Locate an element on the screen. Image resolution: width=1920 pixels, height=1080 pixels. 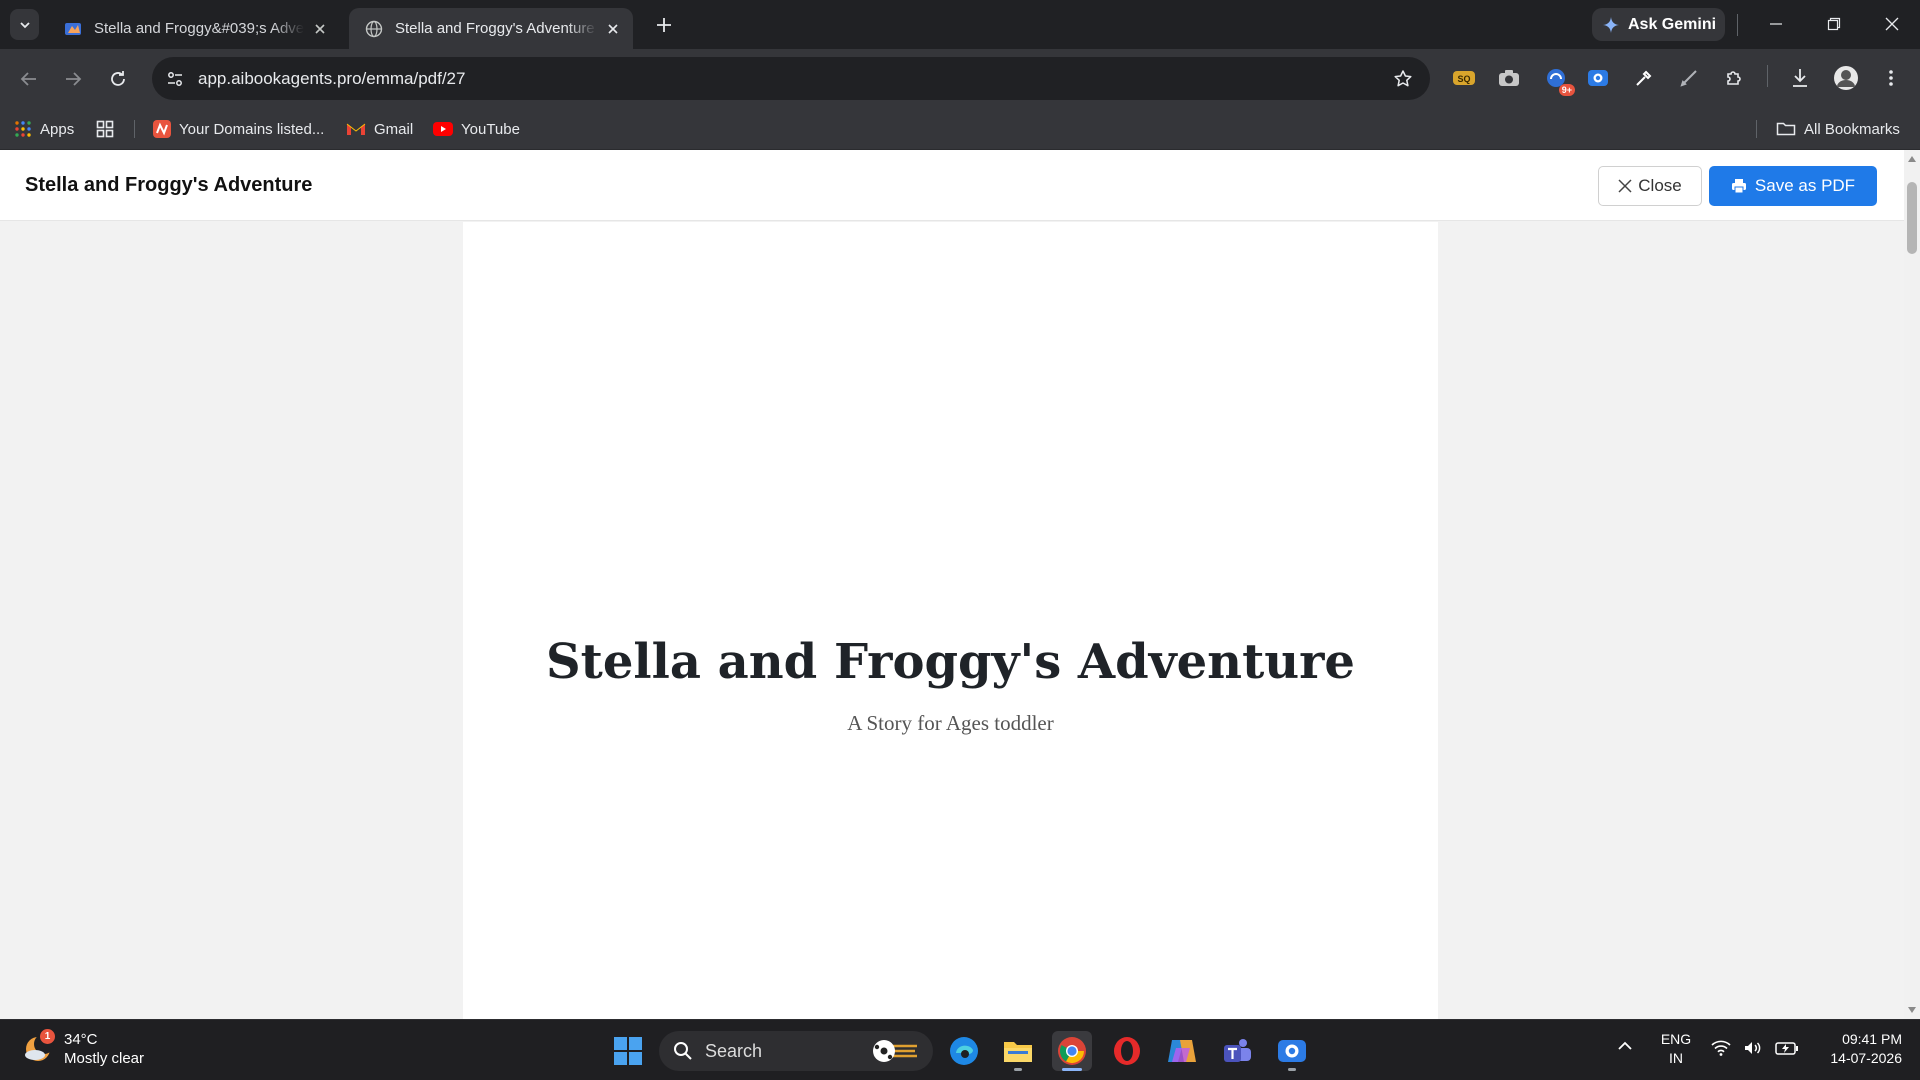
weather-alert-badge: 1 is located at coordinates (47, 1036).